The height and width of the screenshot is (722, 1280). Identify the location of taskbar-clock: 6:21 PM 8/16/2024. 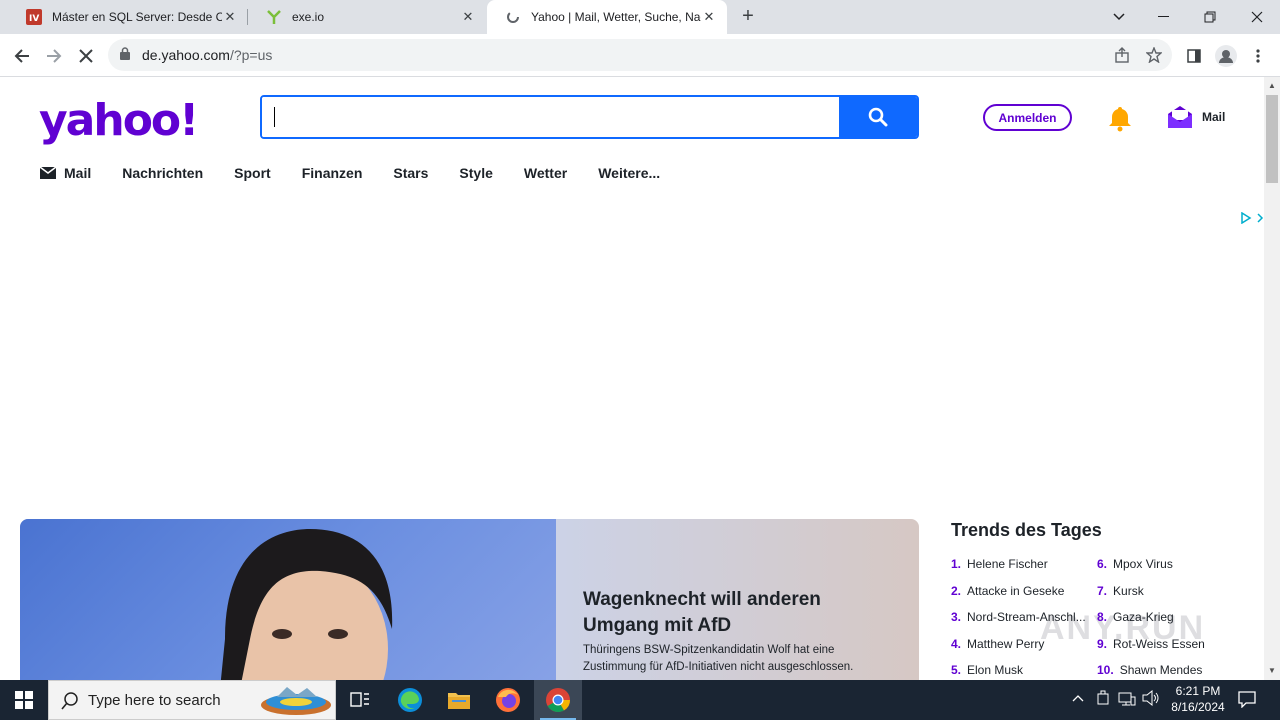
(1198, 699).